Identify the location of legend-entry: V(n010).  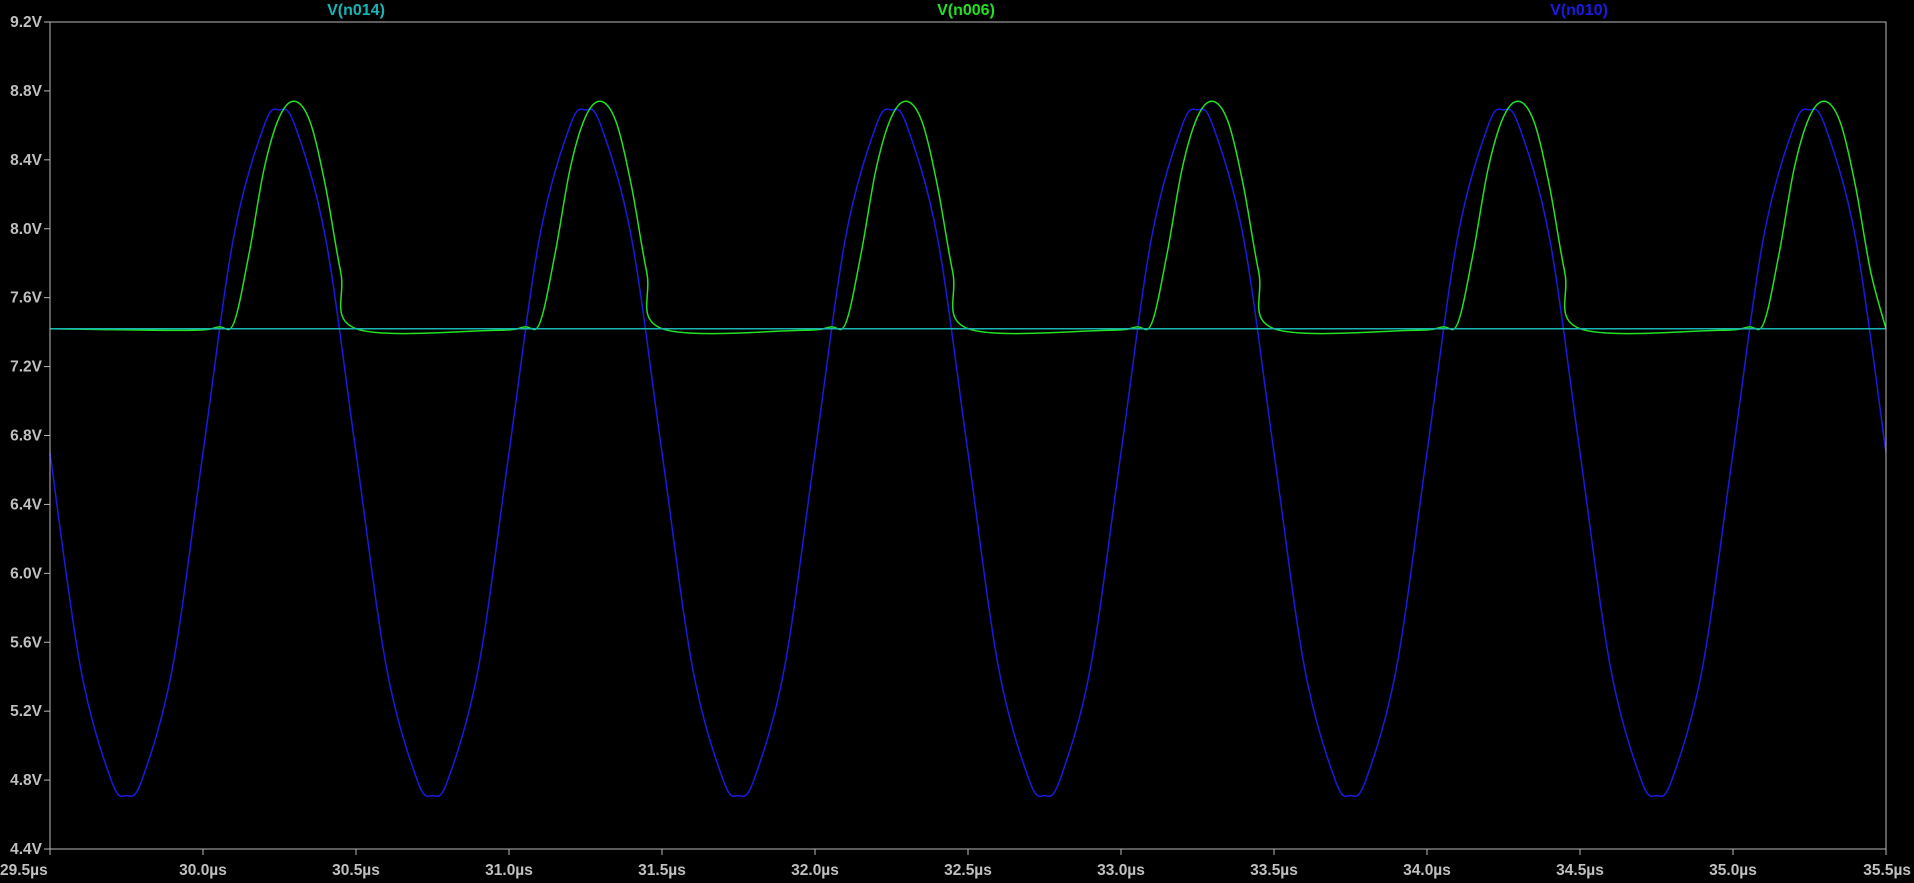
(1579, 10).